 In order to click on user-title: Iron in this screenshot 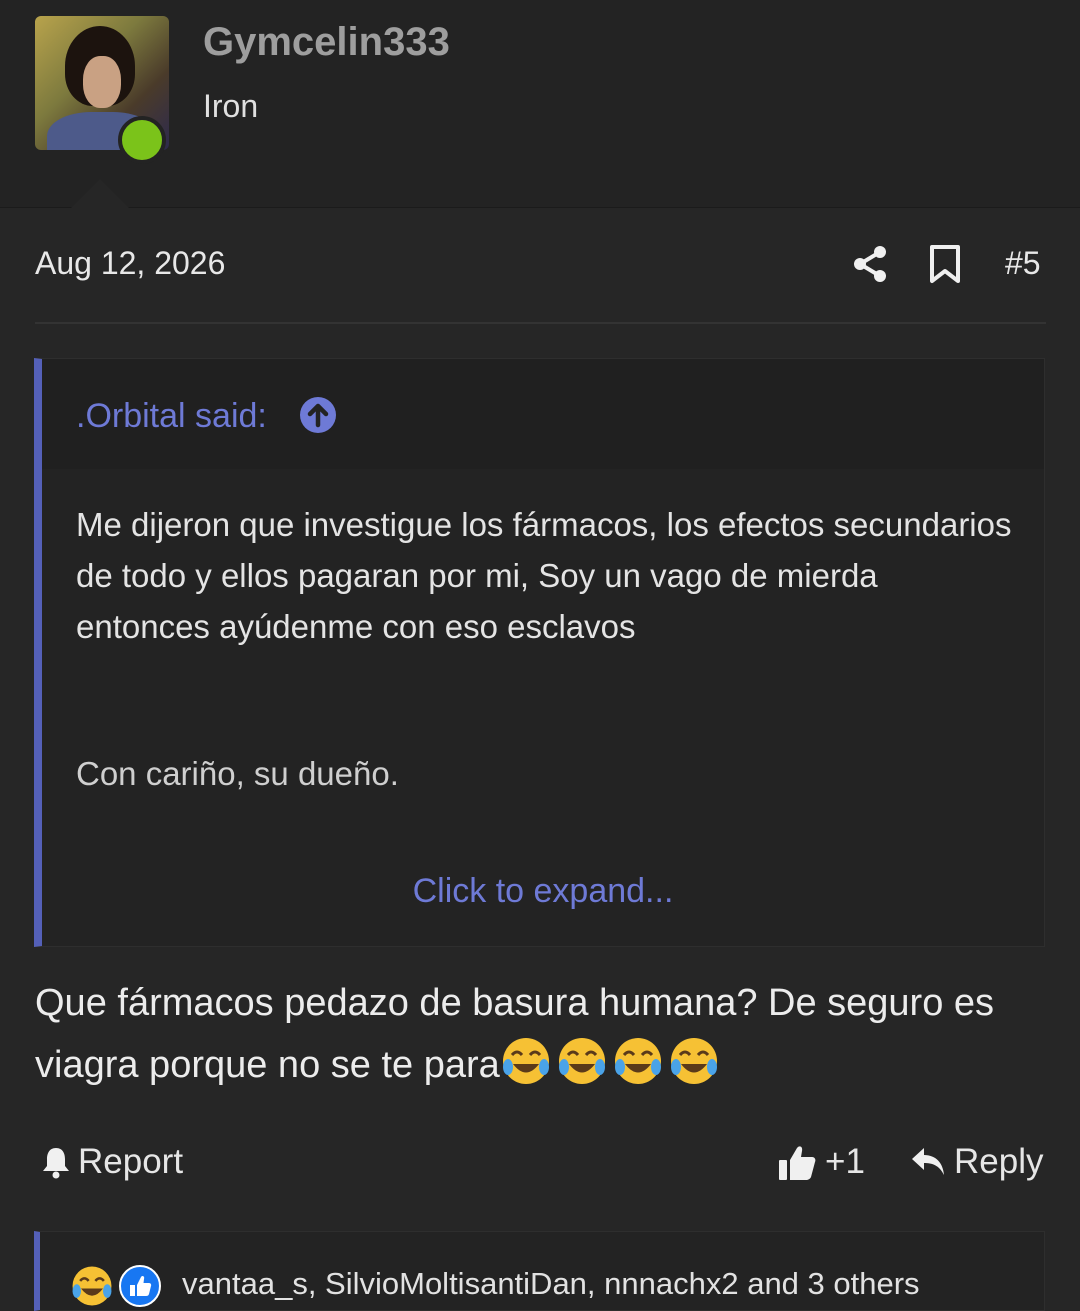, I will do `click(231, 106)`.